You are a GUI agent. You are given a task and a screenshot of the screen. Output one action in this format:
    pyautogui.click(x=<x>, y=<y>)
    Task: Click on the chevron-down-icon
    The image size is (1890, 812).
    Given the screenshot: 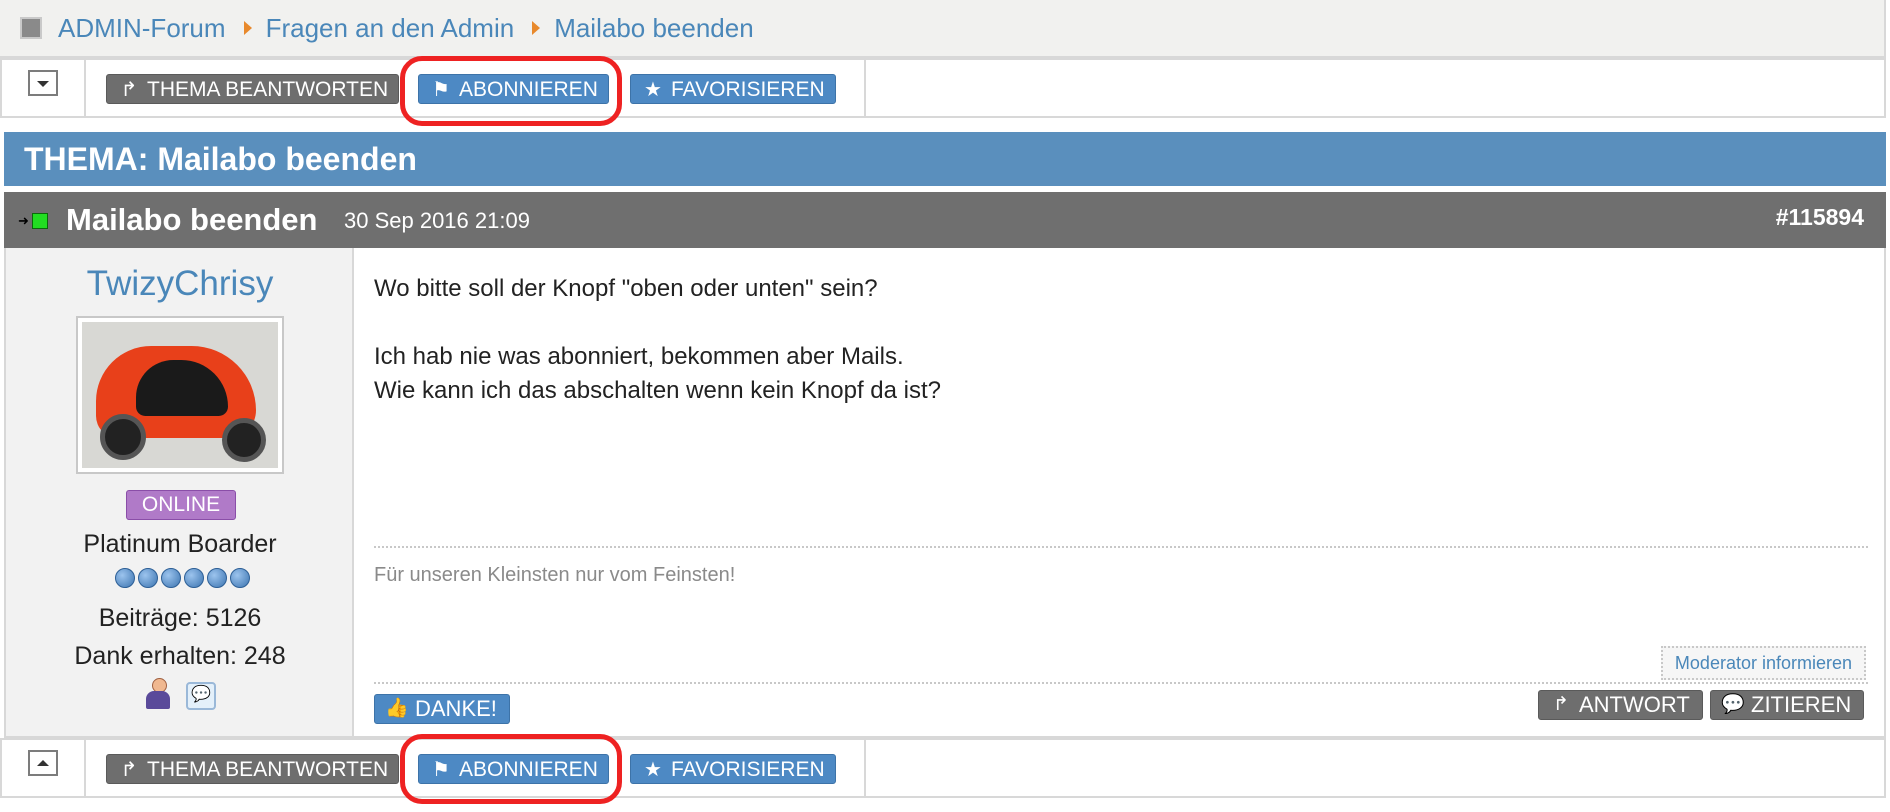 What is the action you would take?
    pyautogui.click(x=43, y=84)
    